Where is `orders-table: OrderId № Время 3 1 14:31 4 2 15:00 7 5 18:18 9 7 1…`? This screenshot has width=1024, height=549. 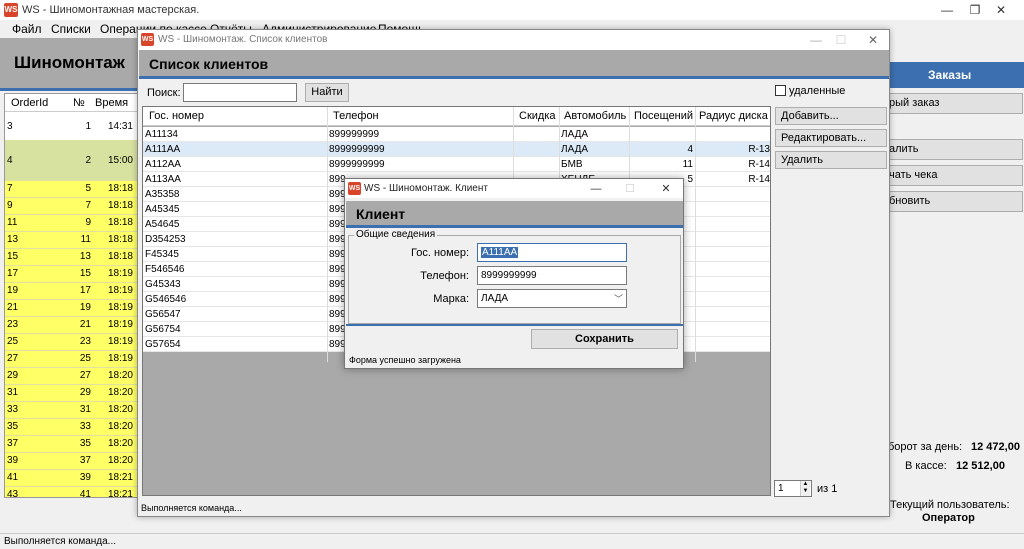
orders-table: OrderId № Время 3 1 14:31 4 2 15:00 7 5 18:18 9 7 1… is located at coordinates (72, 295).